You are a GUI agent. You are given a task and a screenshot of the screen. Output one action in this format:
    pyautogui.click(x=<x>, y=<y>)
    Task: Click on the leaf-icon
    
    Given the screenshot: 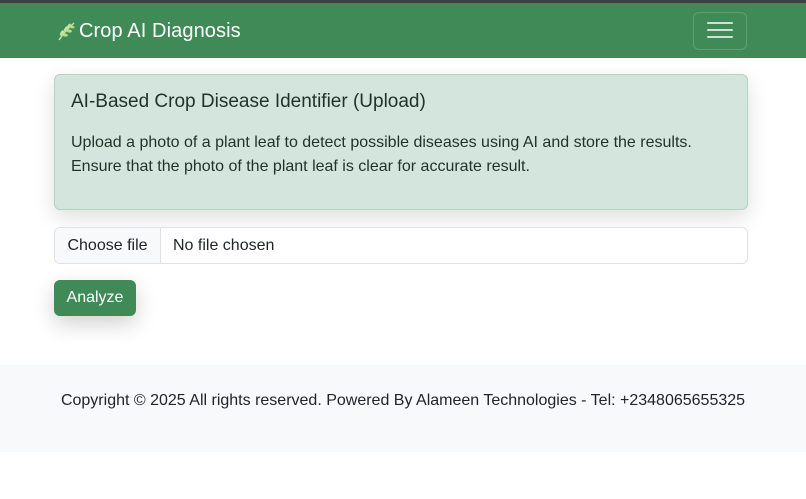 What is the action you would take?
    pyautogui.click(x=66, y=31)
    